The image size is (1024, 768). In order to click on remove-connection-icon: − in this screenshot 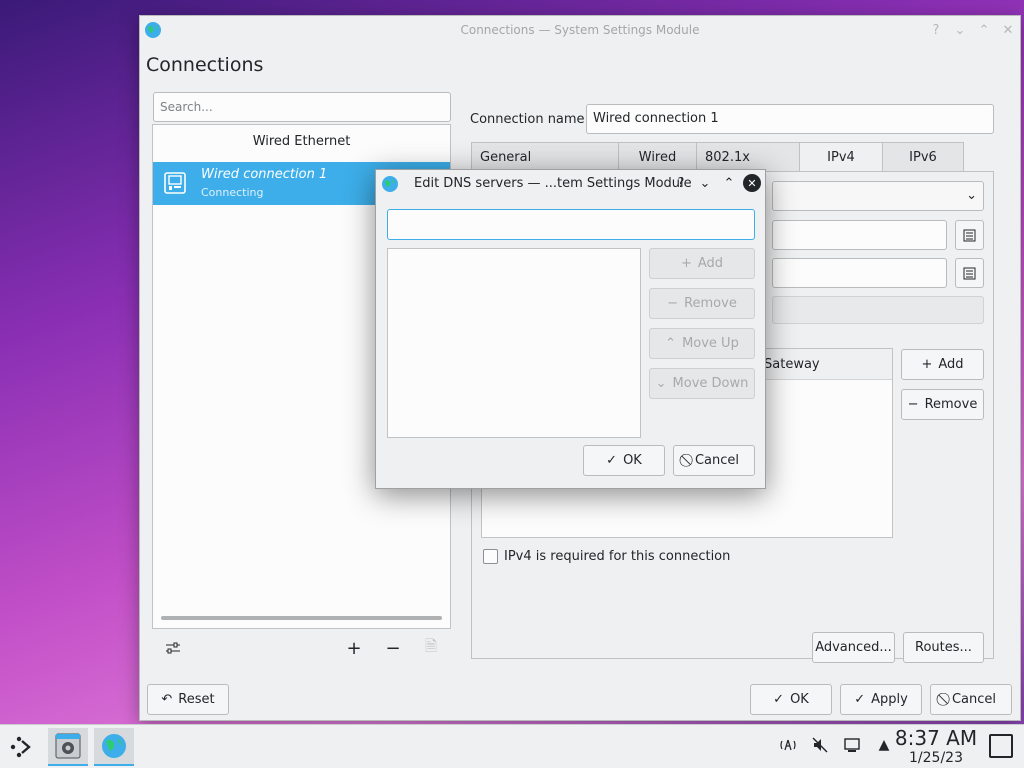, I will do `click(393, 648)`.